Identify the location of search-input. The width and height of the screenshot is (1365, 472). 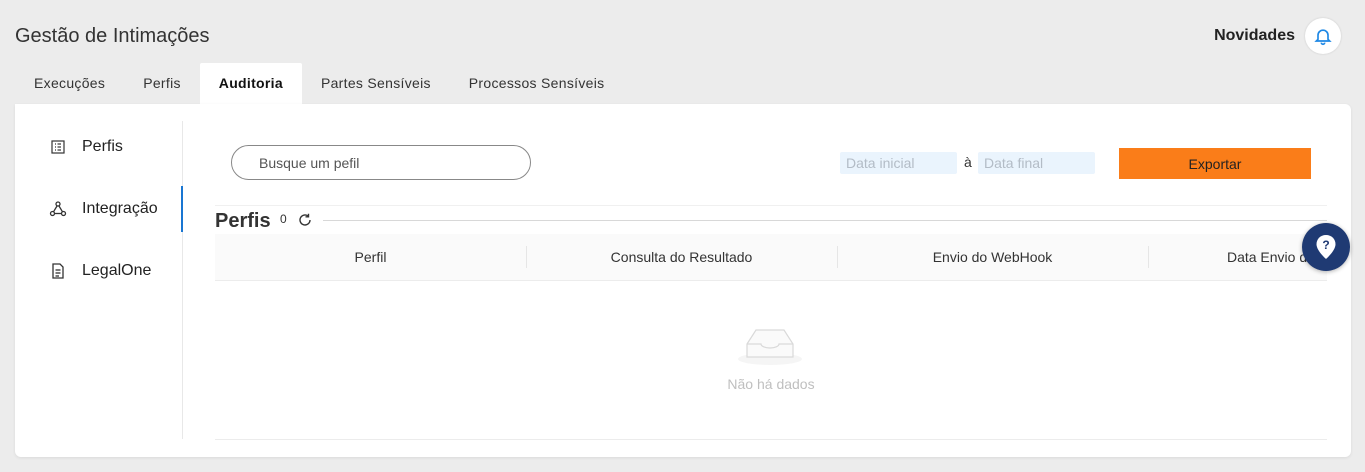
(381, 162).